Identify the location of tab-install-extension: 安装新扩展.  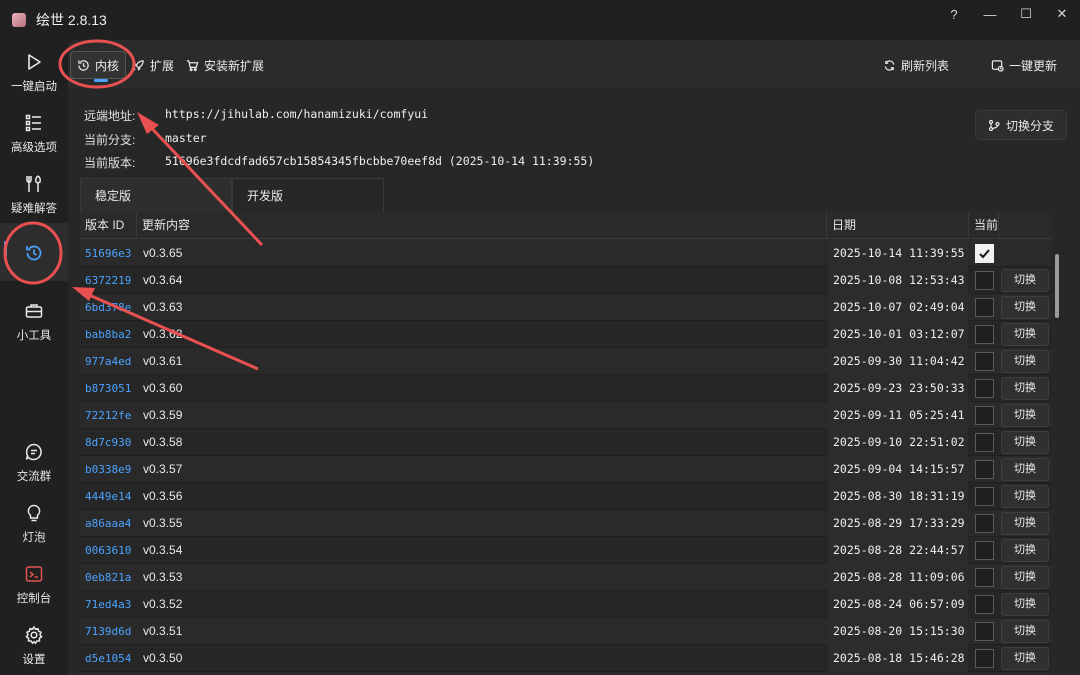
(225, 65).